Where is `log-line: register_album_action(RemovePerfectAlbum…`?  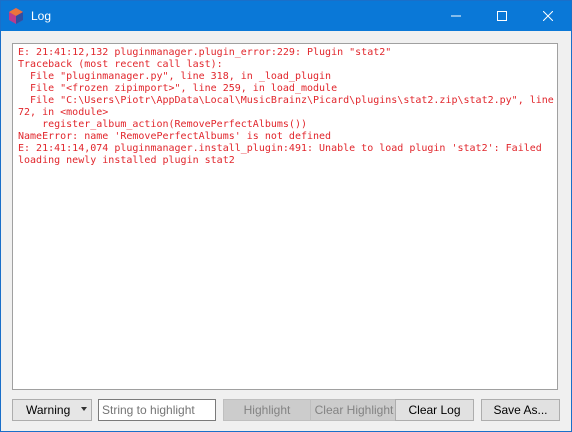 log-line: register_album_action(RemovePerfectAlbum… is located at coordinates (162, 124).